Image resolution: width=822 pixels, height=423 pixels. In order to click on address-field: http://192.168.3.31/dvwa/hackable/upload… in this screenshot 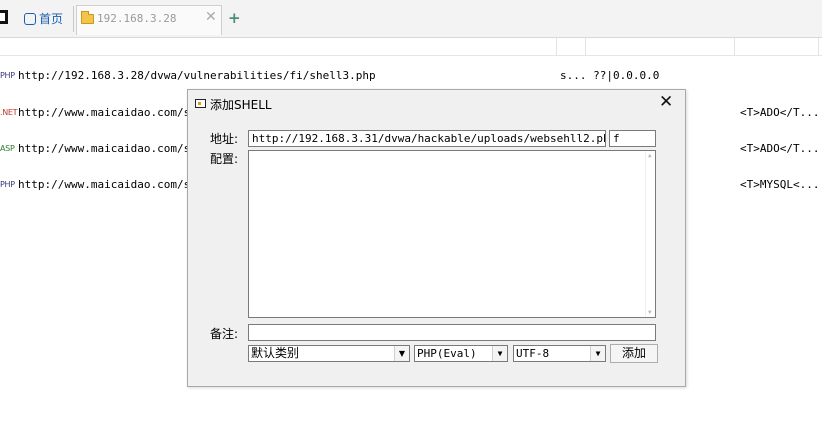, I will do `click(427, 138)`.